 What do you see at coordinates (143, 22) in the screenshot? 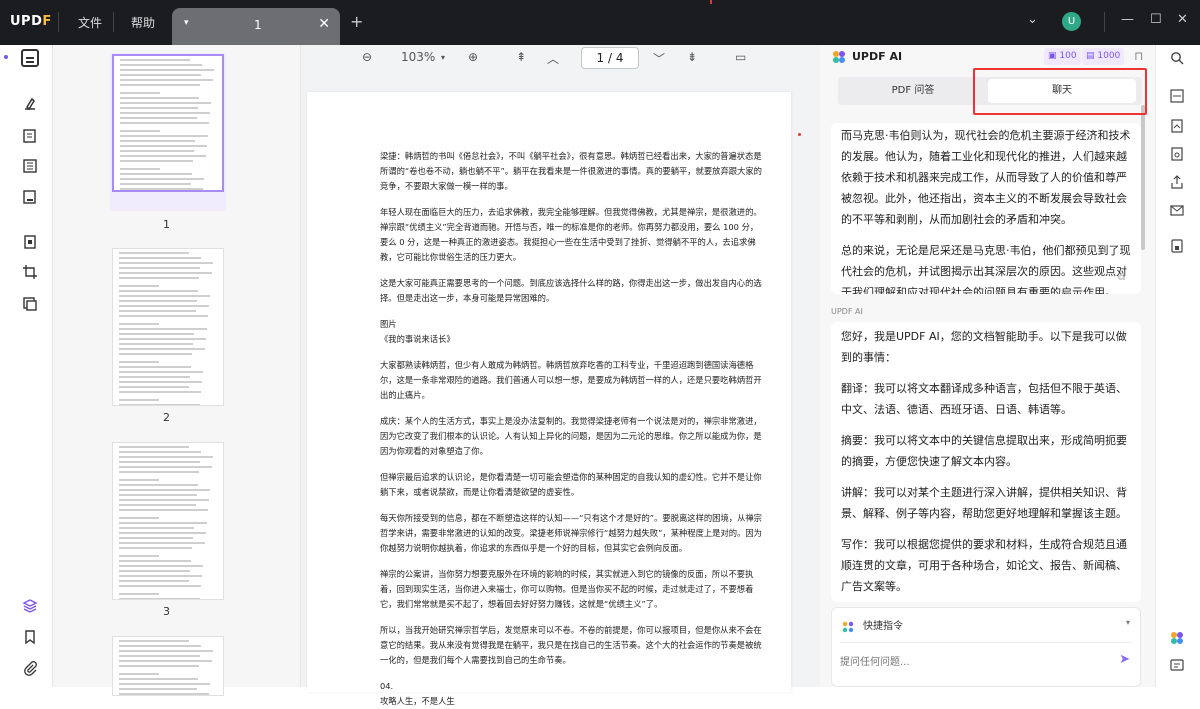
I see `menu-help: 帮助` at bounding box center [143, 22].